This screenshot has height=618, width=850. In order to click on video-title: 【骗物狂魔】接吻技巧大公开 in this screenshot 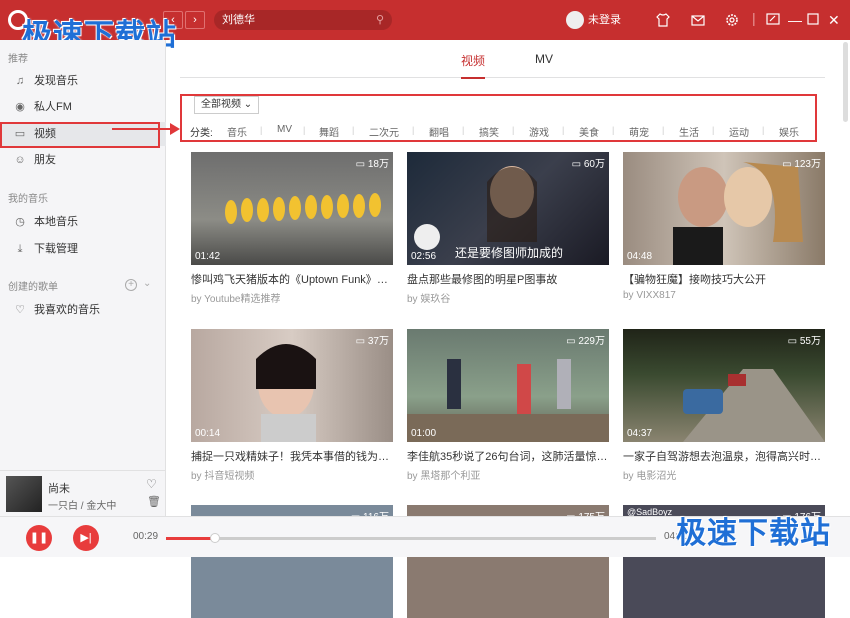, I will do `click(724, 279)`.